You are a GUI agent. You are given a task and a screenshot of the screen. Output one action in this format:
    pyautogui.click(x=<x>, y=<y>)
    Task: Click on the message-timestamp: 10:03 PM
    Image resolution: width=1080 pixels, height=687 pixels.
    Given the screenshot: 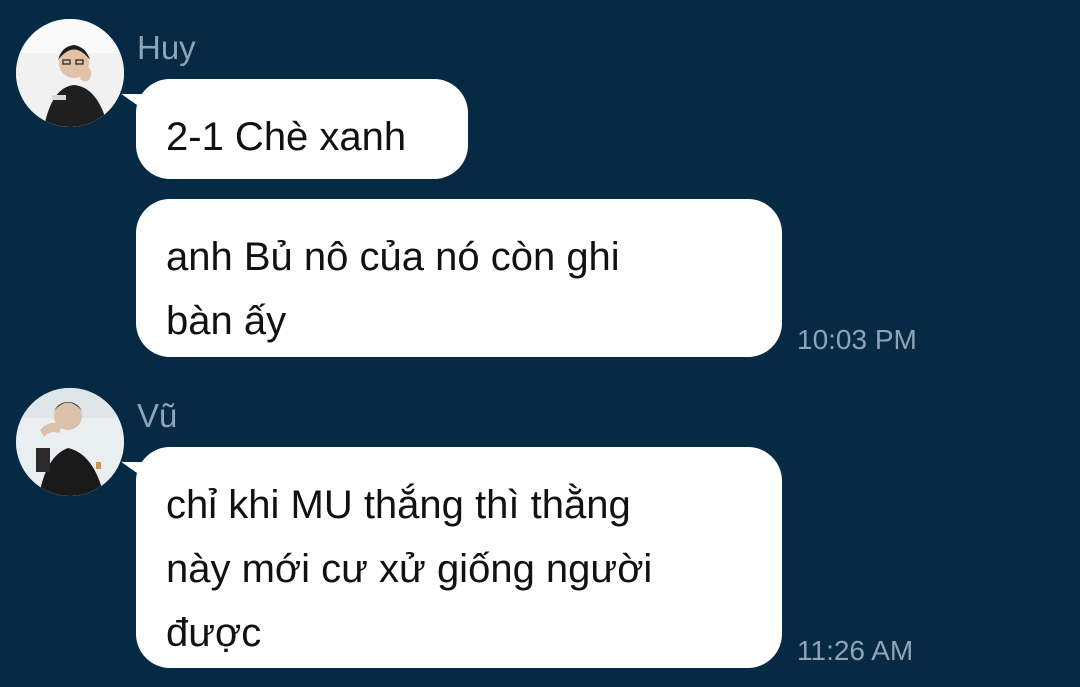 What is the action you would take?
    pyautogui.click(x=857, y=339)
    